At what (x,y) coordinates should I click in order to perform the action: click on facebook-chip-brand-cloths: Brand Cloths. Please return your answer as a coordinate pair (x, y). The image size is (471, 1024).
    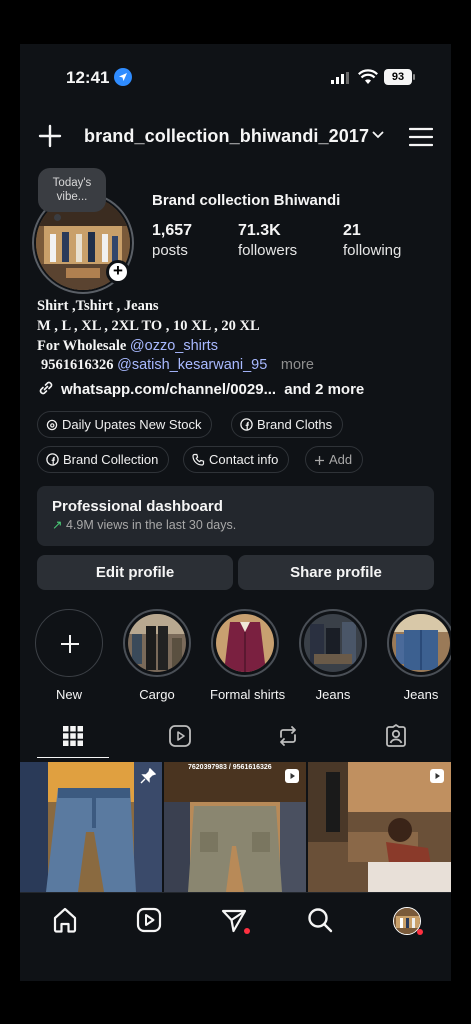
    Looking at the image, I should click on (287, 424).